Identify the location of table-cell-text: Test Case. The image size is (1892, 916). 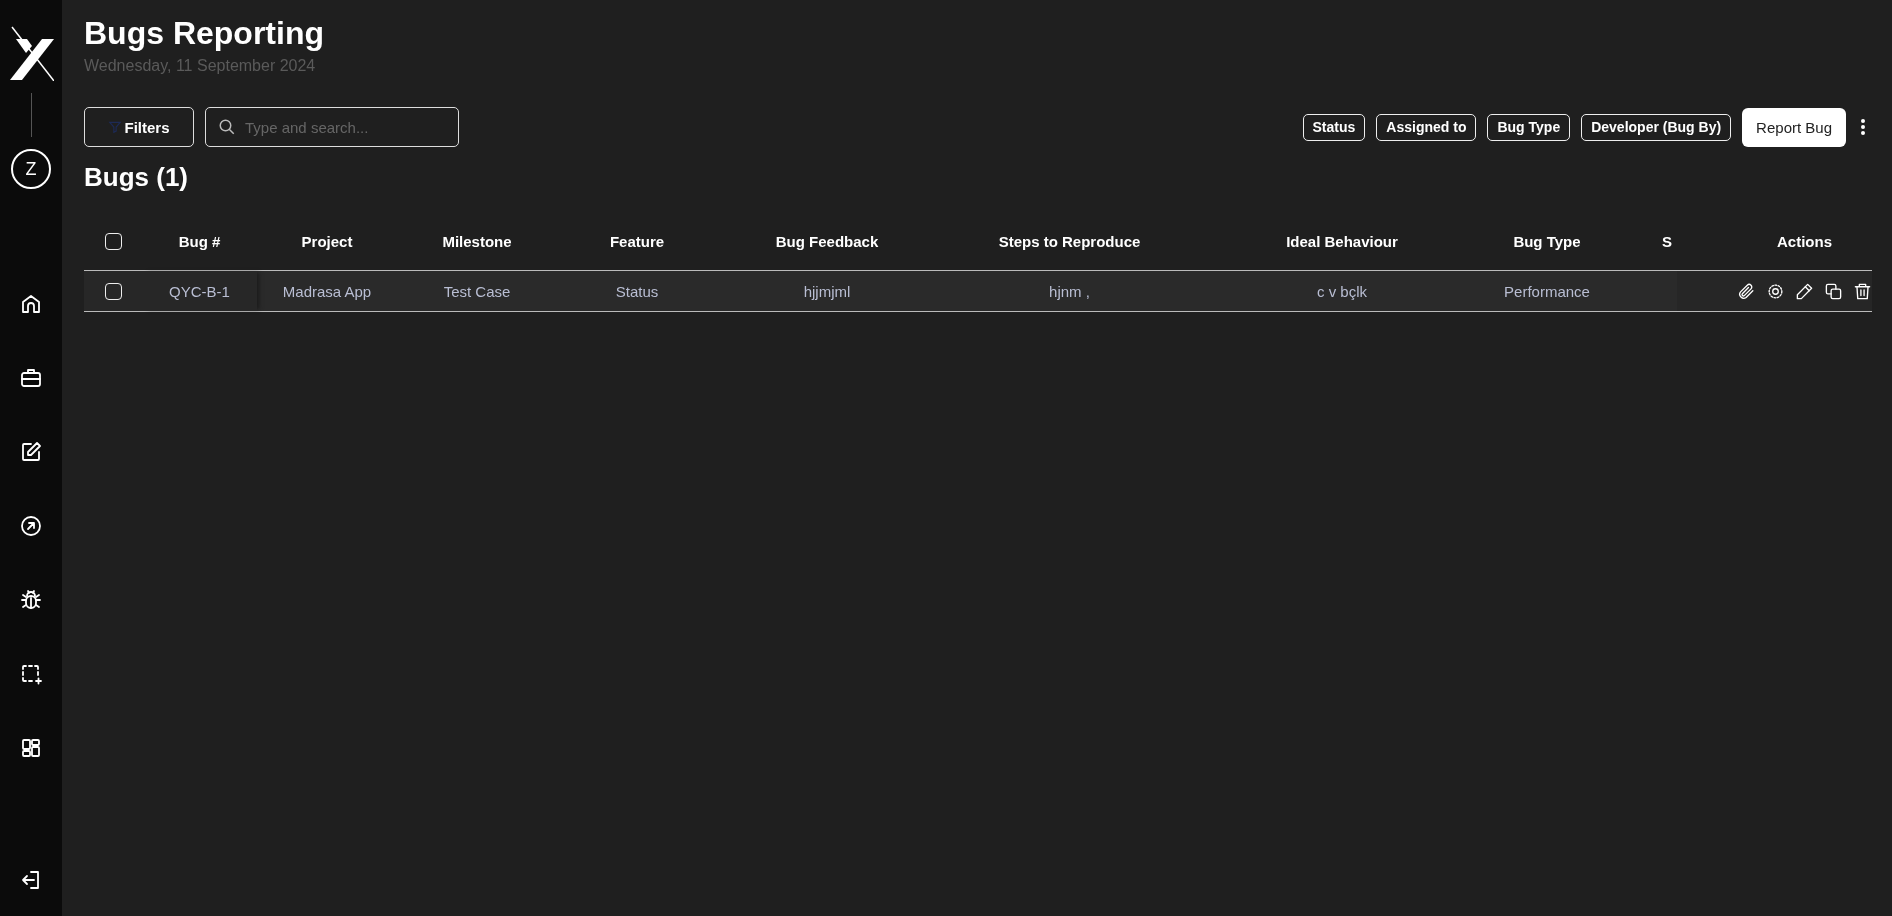
(477, 291).